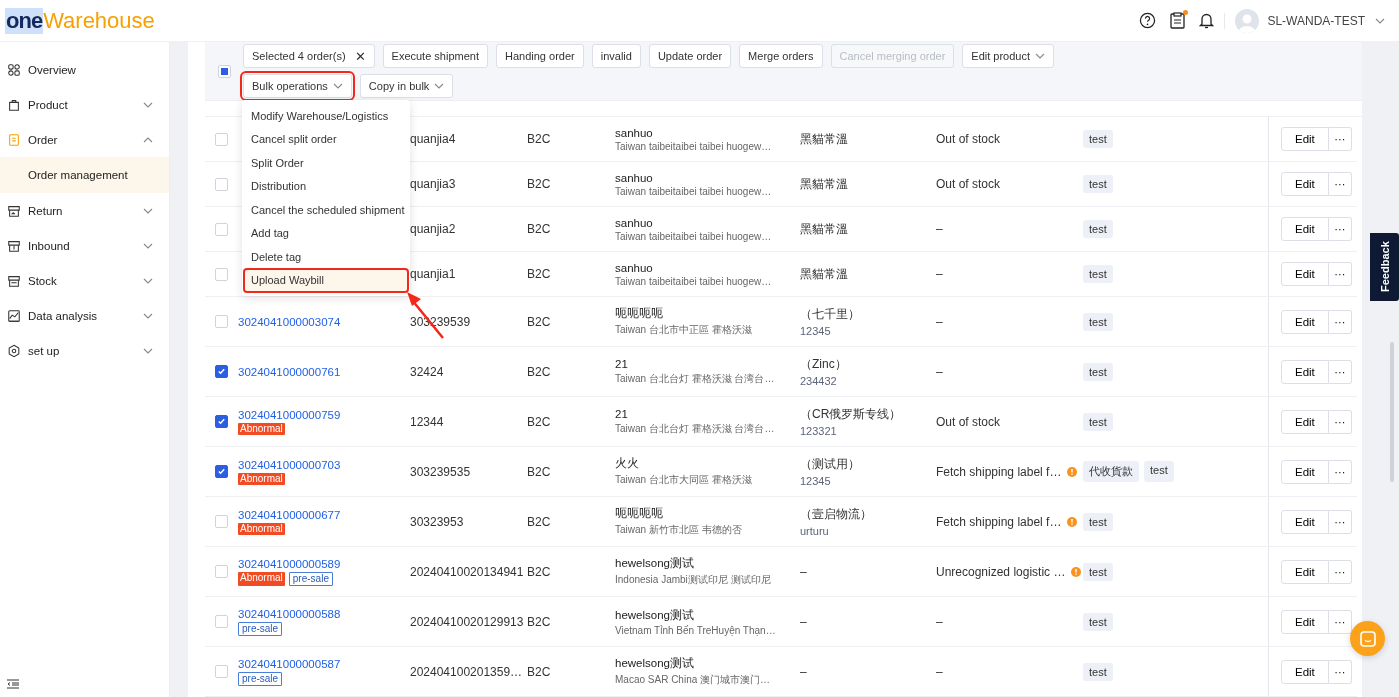 Image resolution: width=1399 pixels, height=697 pixels. I want to click on menu-item: Cancel split order, so click(326, 139).